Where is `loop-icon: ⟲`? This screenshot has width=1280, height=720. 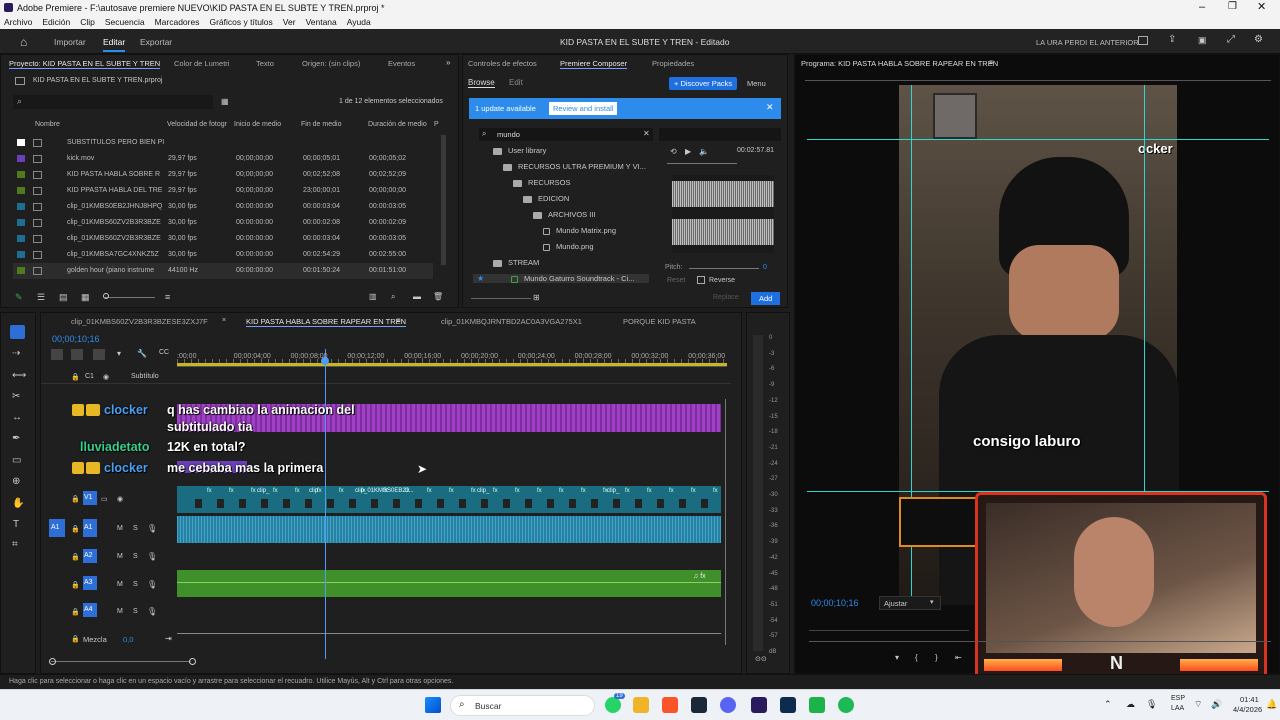
loop-icon: ⟲ is located at coordinates (673, 151).